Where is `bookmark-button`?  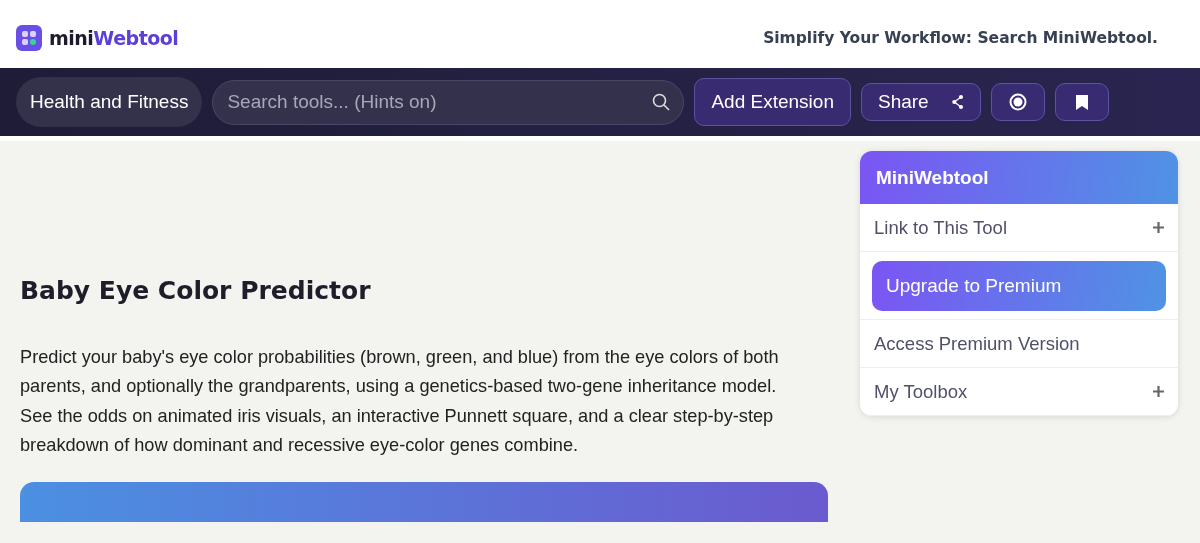 bookmark-button is located at coordinates (1081, 102).